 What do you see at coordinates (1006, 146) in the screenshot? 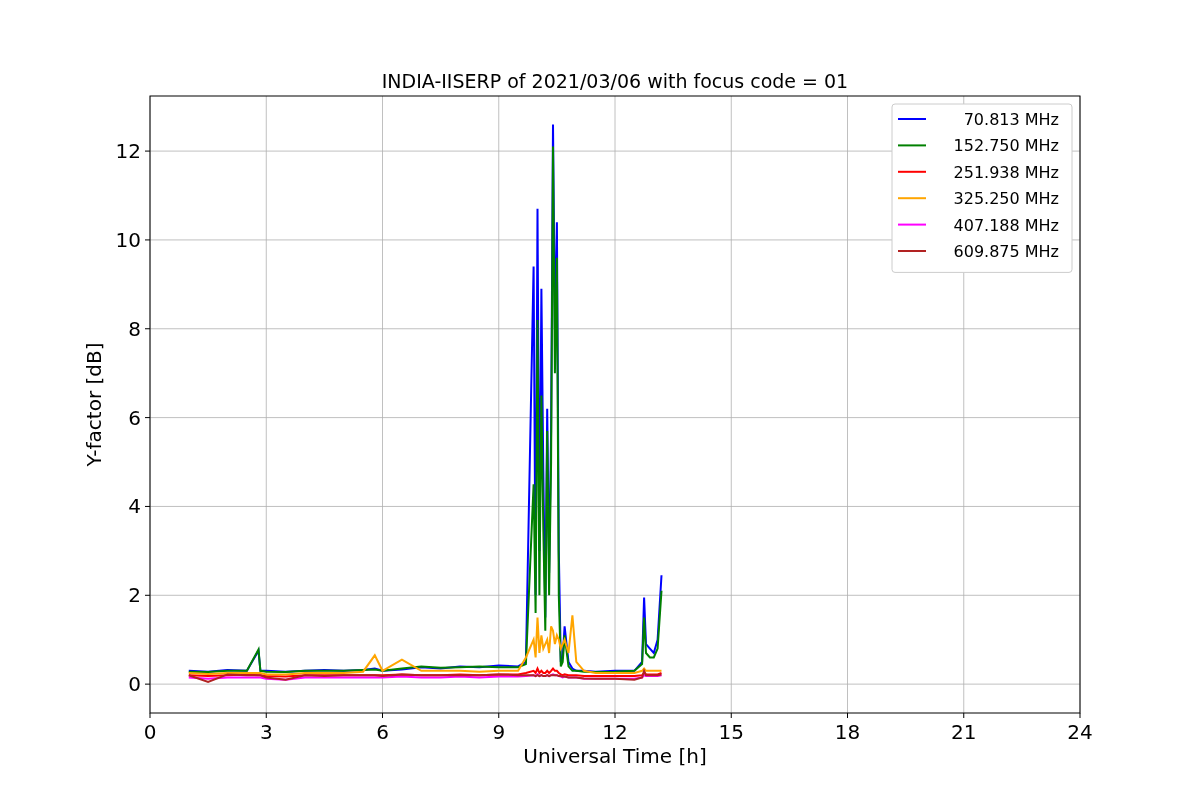
I see `legend-label: 152.750 MHz` at bounding box center [1006, 146].